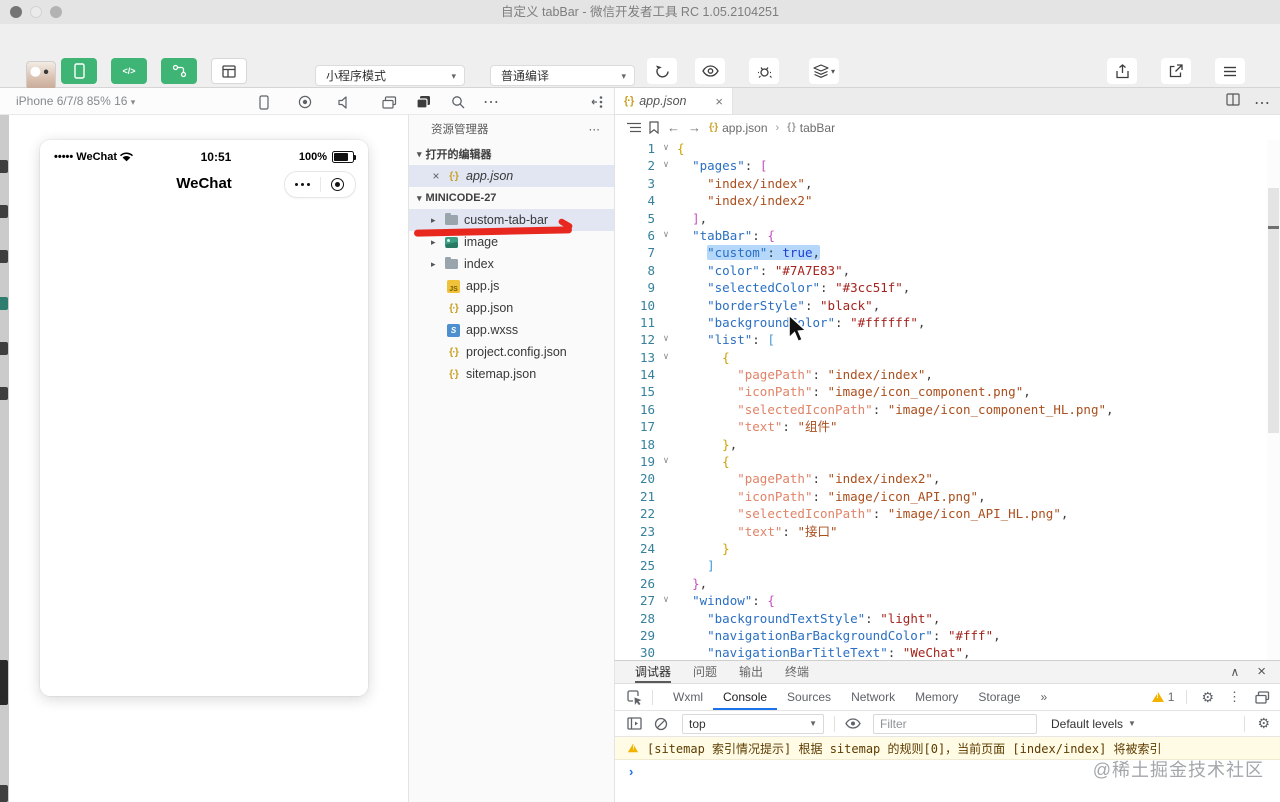  I want to click on close-tab-icon: ×, so click(719, 101).